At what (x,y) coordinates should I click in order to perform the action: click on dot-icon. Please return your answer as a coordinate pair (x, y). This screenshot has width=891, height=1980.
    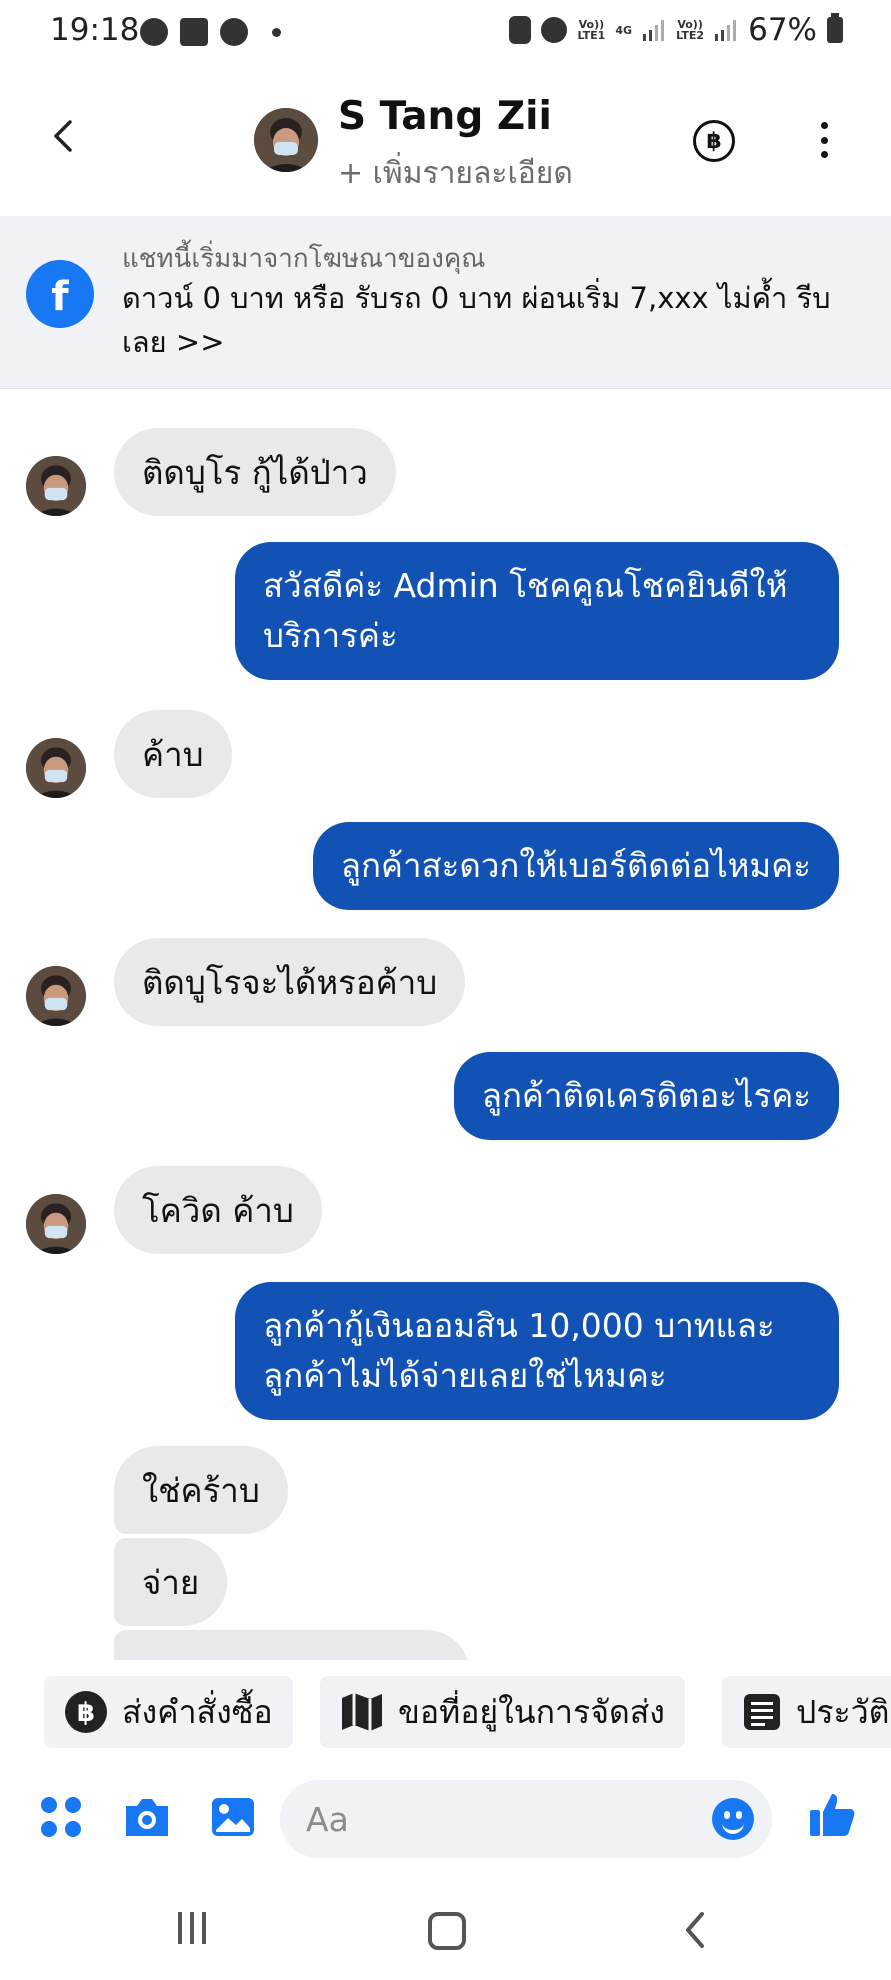
    Looking at the image, I should click on (276, 32).